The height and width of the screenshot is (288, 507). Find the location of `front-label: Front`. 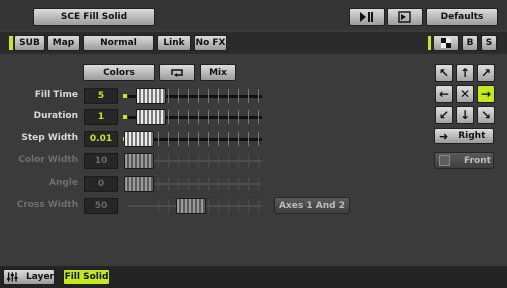

front-label: Front is located at coordinates (477, 160).